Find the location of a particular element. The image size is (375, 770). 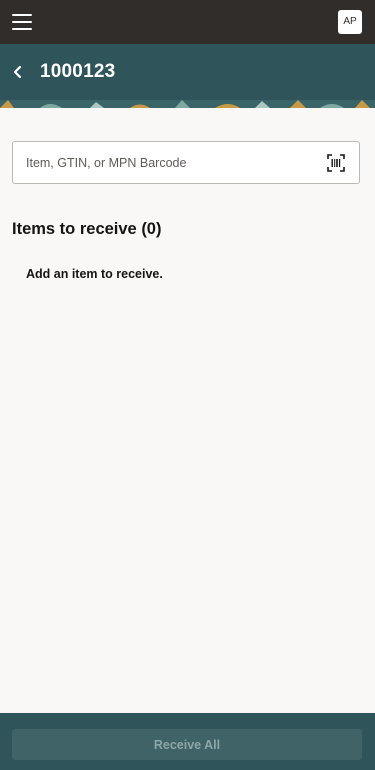

empty-state-message: Add an item to receive. is located at coordinates (94, 274).